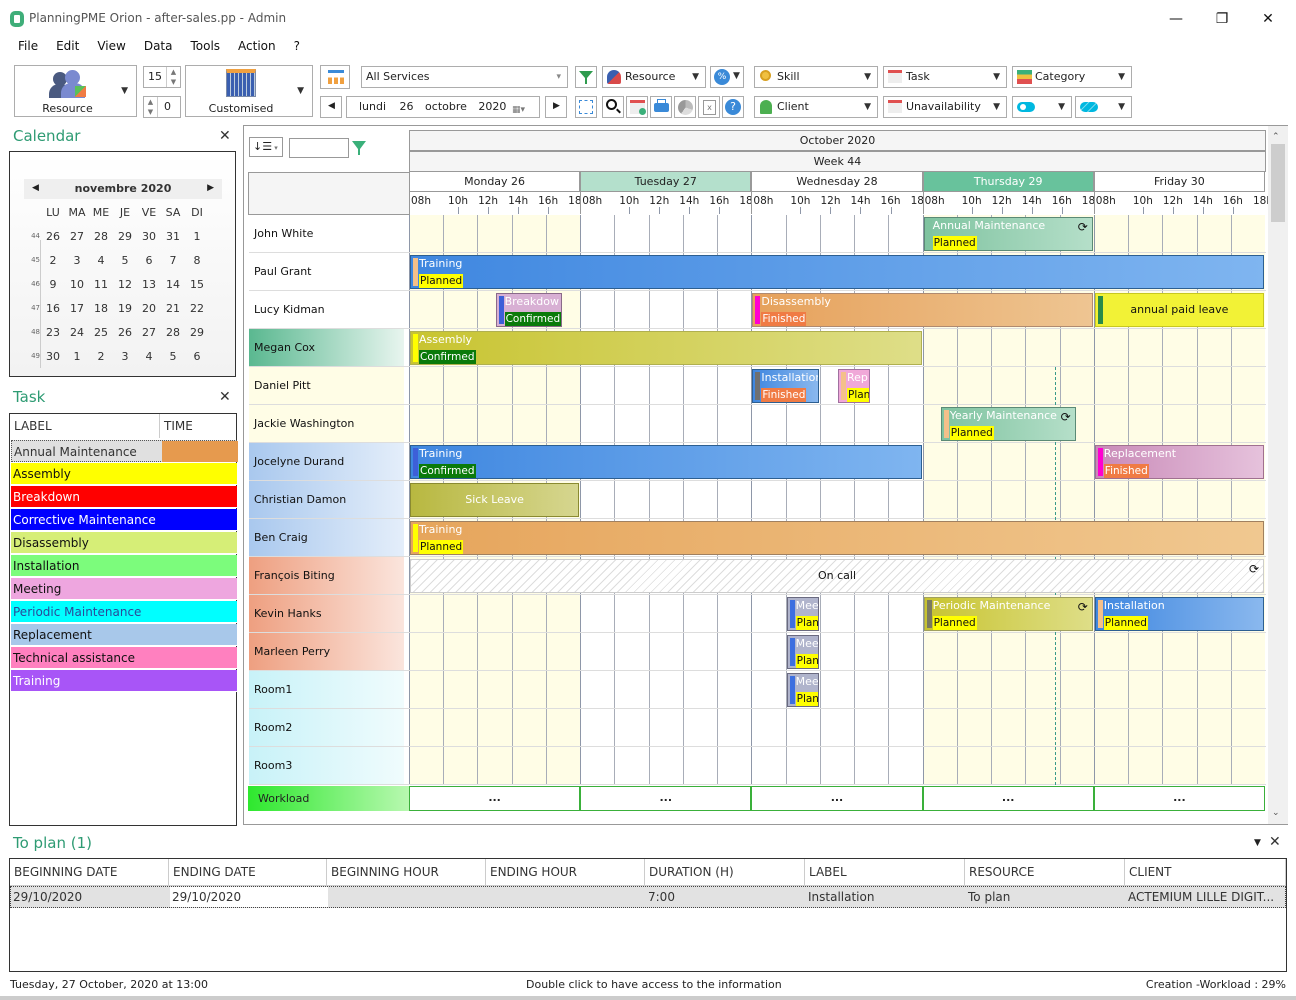 The height and width of the screenshot is (1000, 1296). What do you see at coordinates (733, 107) in the screenshot?
I see `help-button: ?` at bounding box center [733, 107].